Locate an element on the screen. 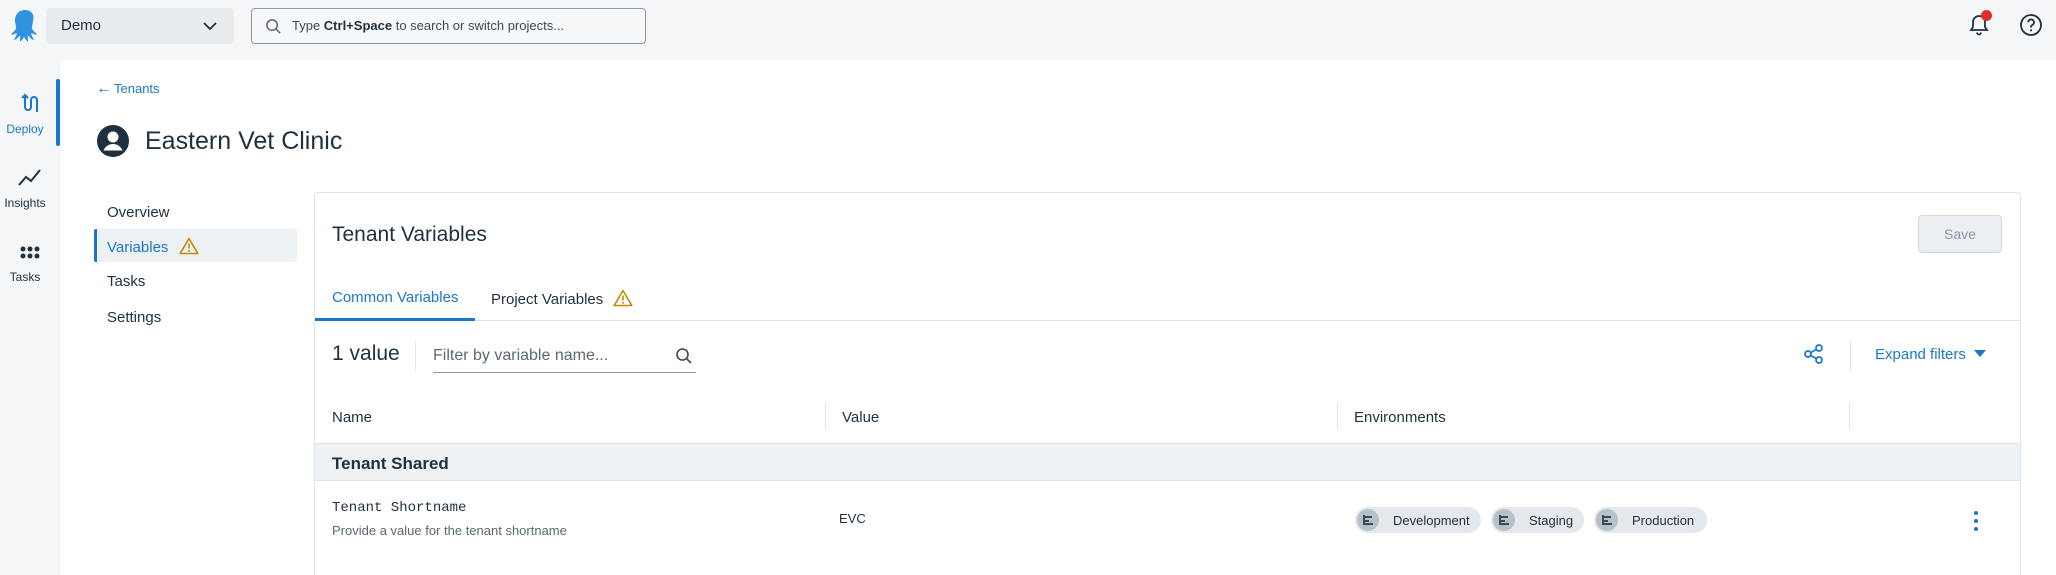 This screenshot has width=2056, height=575. tab-project-variables: Project Variables is located at coordinates (581, 297).